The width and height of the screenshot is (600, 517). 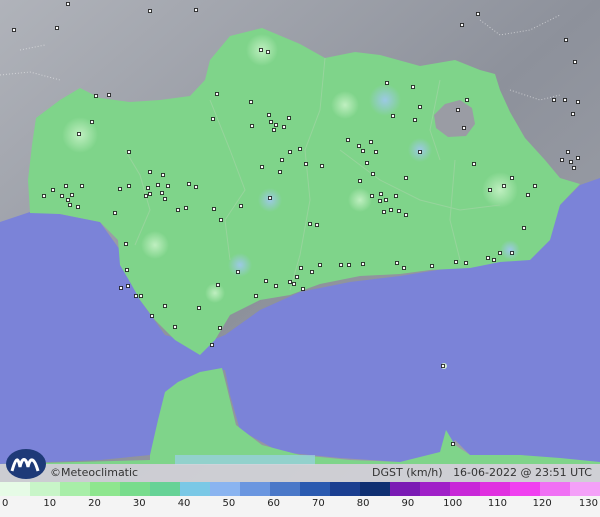 What do you see at coordinates (50, 503) in the screenshot?
I see `legend-tick-label: 10` at bounding box center [50, 503].